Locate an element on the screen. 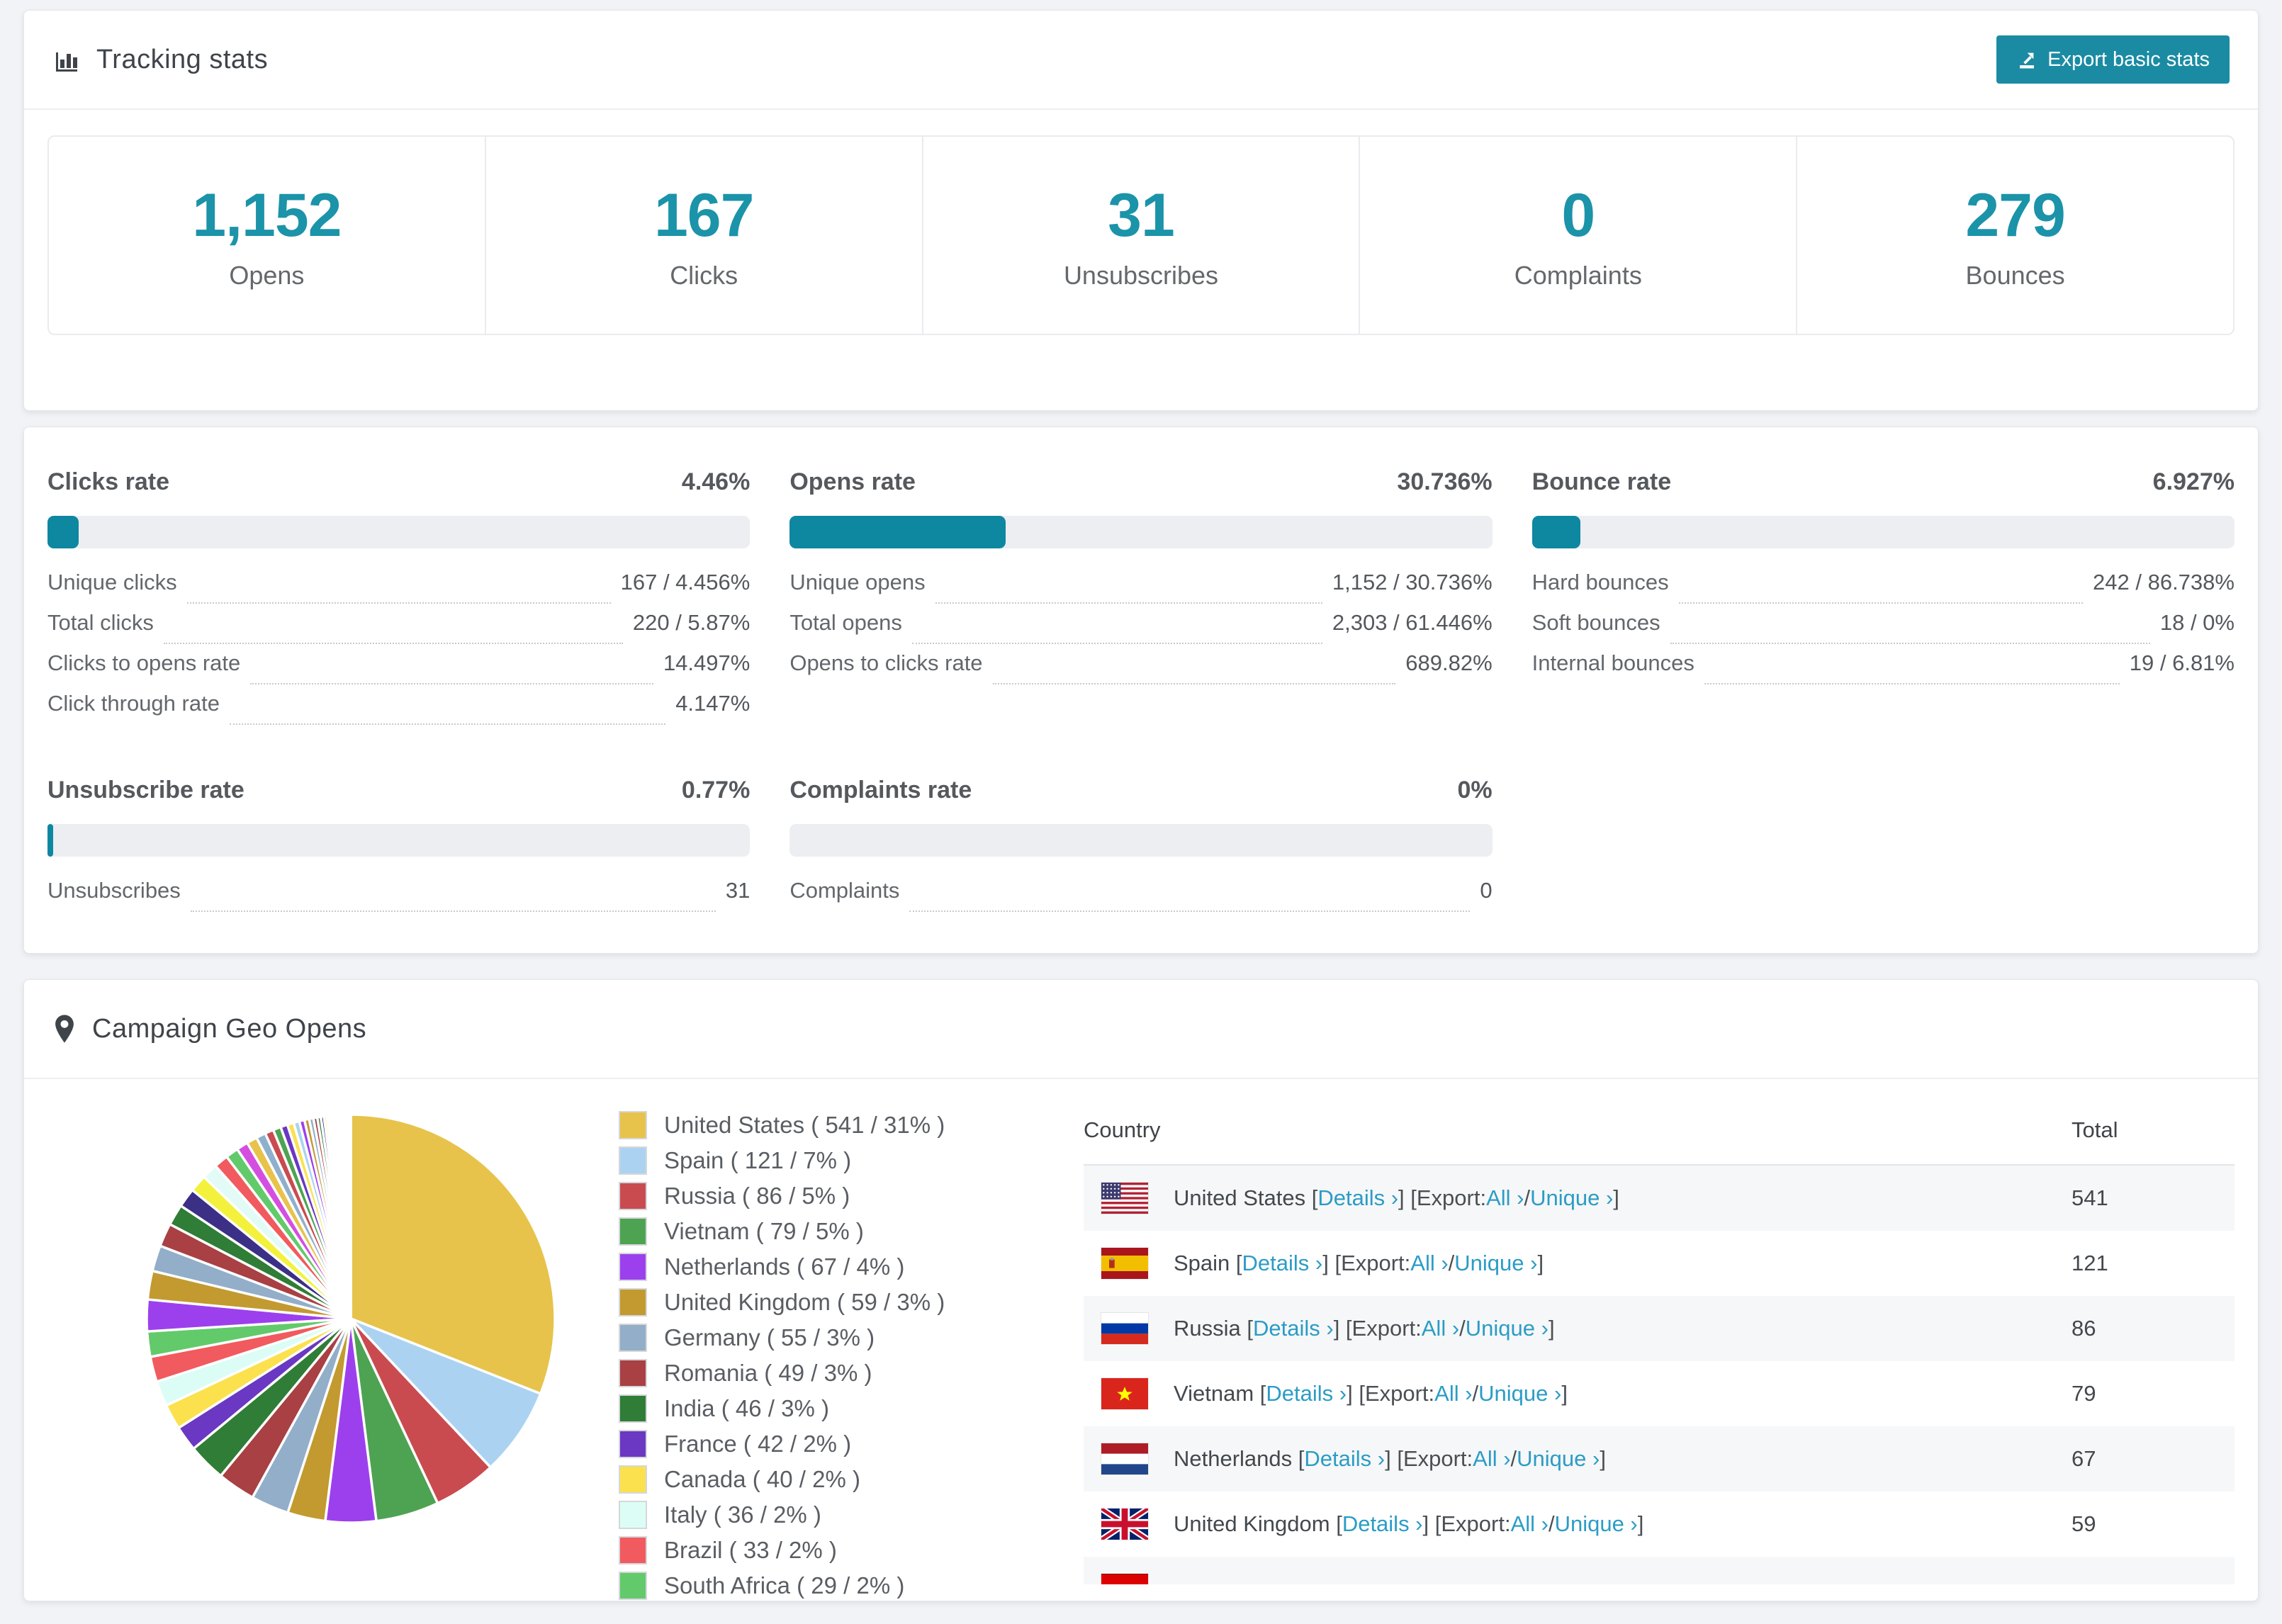  spain-flag-icon is located at coordinates (1124, 1264).